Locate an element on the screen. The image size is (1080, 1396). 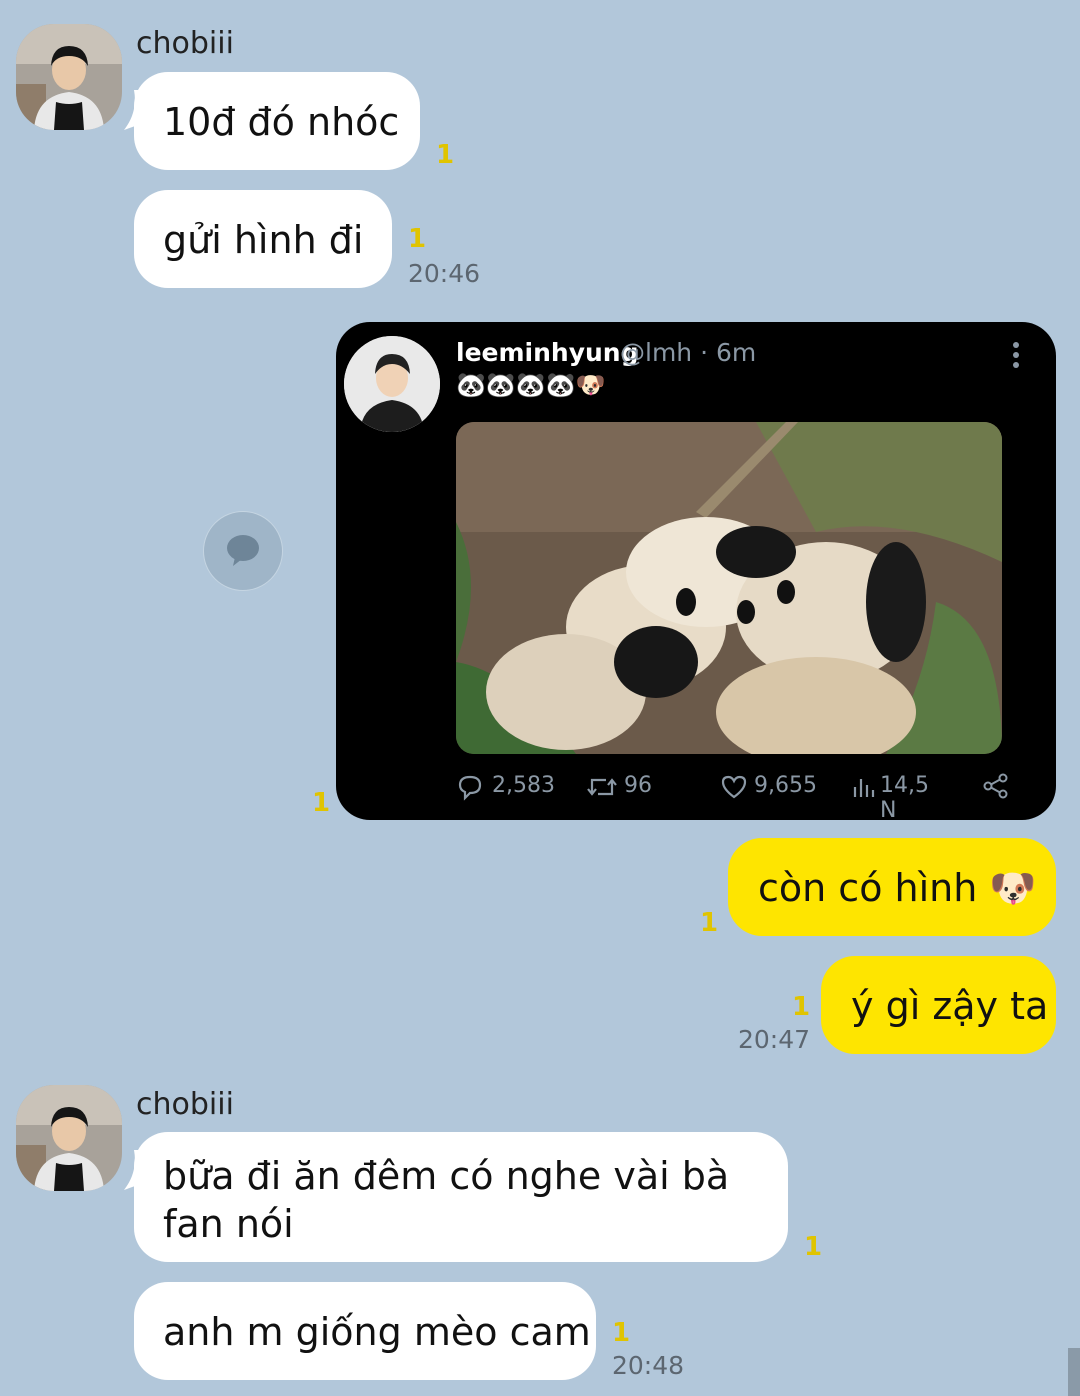
retweet-icon is located at coordinates (602, 787).